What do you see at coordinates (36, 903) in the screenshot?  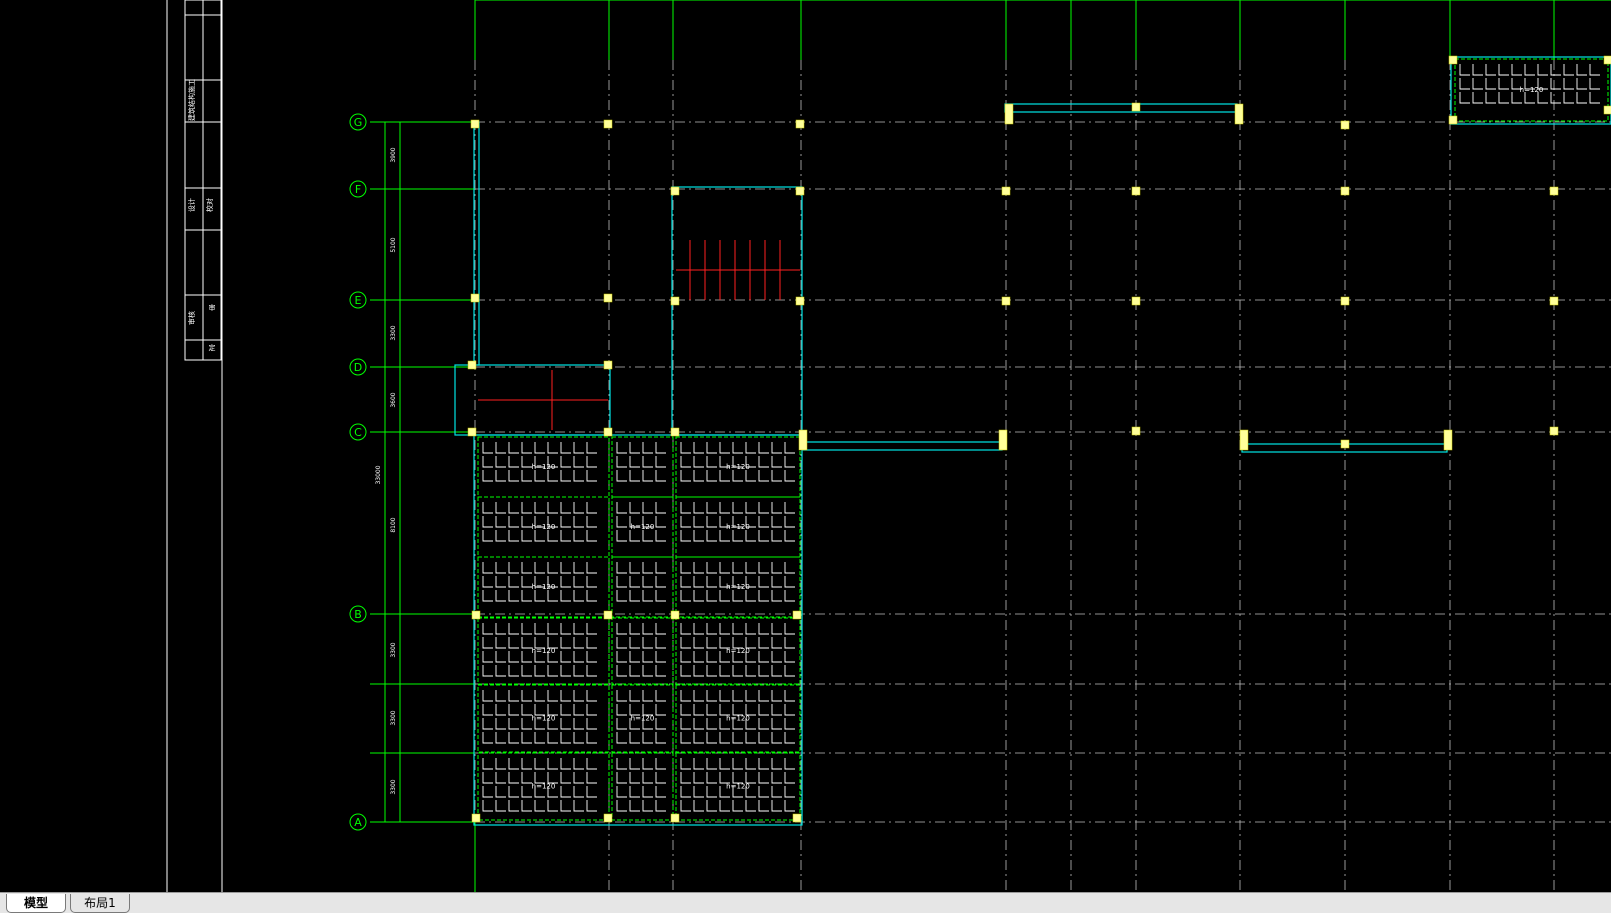 I see `tab-model: 模型` at bounding box center [36, 903].